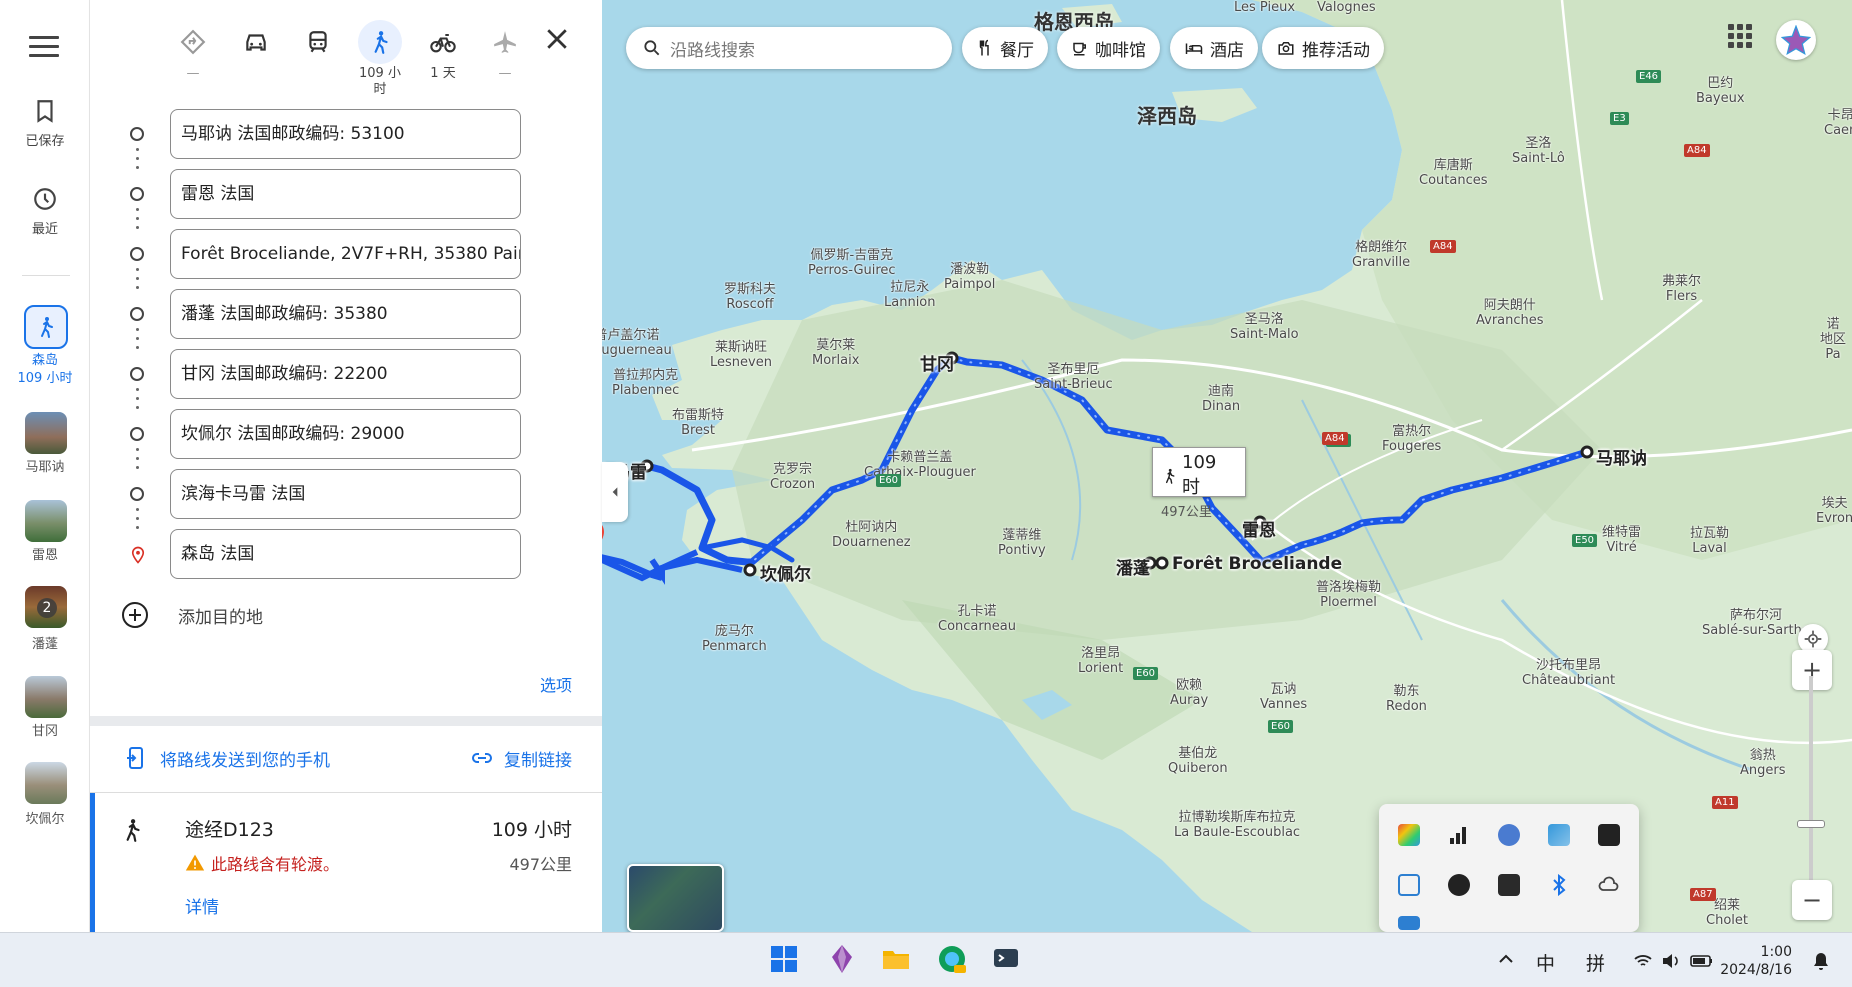  What do you see at coordinates (46, 433) in the screenshot?
I see `place-thumb-mayenne` at bounding box center [46, 433].